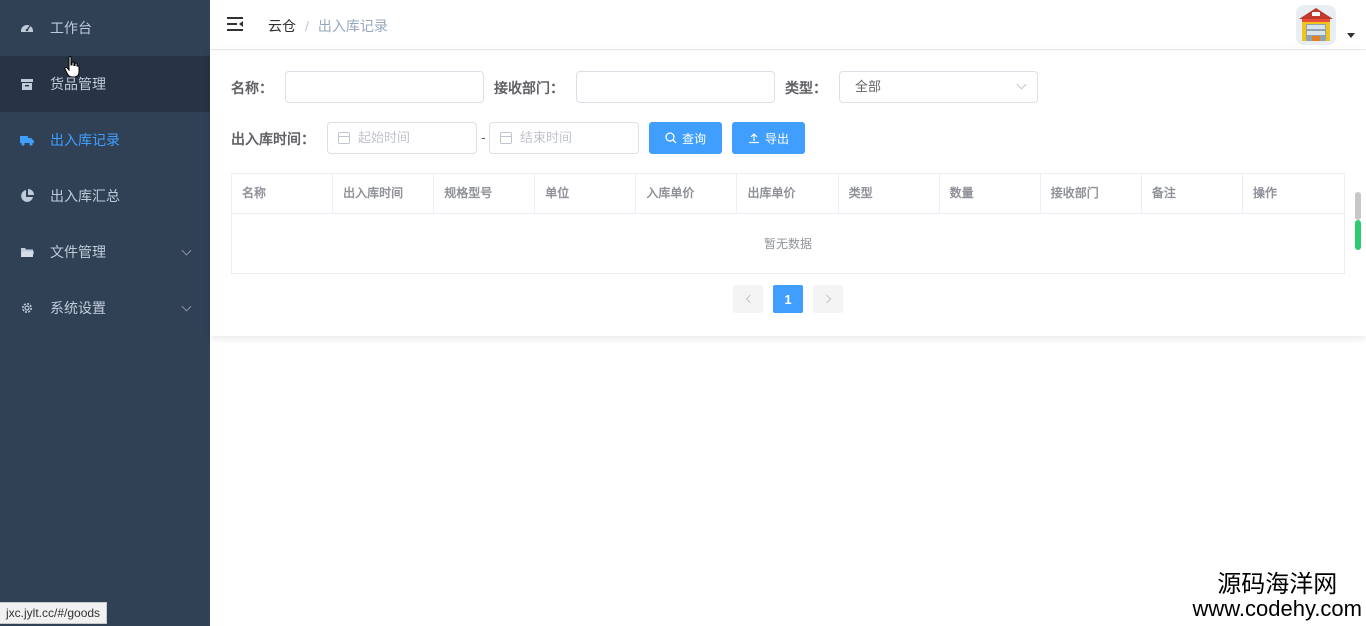 Image resolution: width=1366 pixels, height=626 pixels. Describe the element at coordinates (72, 67) in the screenshot. I see `mouse-pointer-icon` at that location.